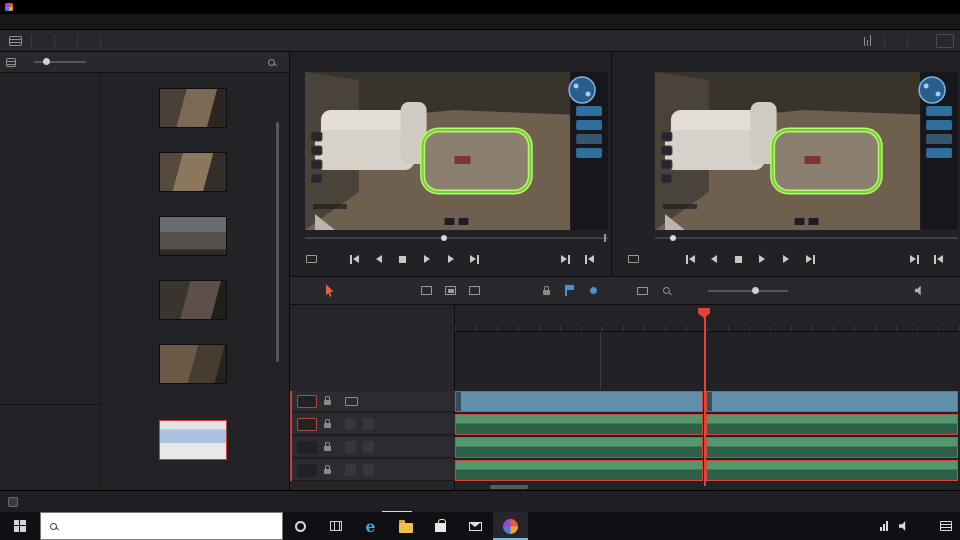 The height and width of the screenshot is (540, 960). I want to click on project-manager-button, so click(901, 502).